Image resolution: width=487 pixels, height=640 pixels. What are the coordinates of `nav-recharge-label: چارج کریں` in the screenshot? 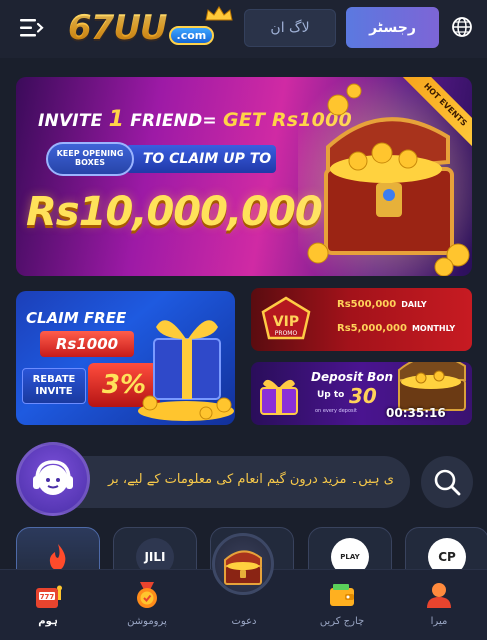 It's located at (342, 621).